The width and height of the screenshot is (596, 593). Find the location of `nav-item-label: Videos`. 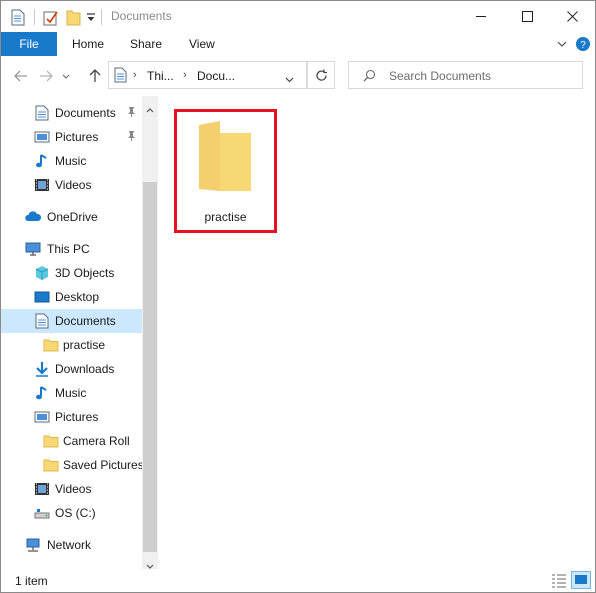

nav-item-label: Videos is located at coordinates (73, 489).